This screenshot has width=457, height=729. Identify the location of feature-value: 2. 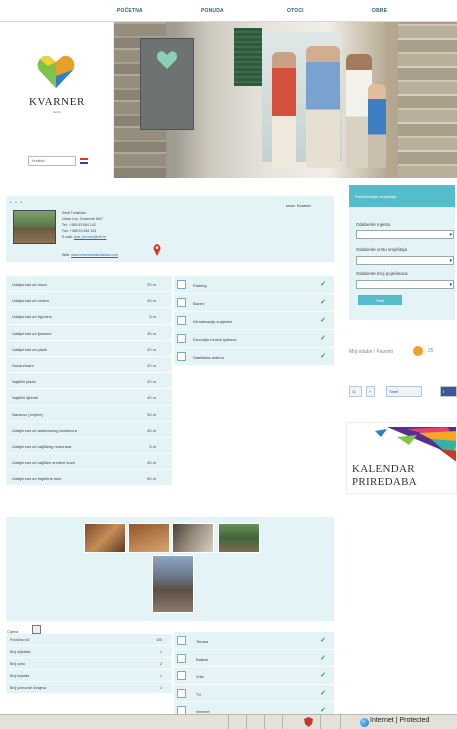
(161, 664).